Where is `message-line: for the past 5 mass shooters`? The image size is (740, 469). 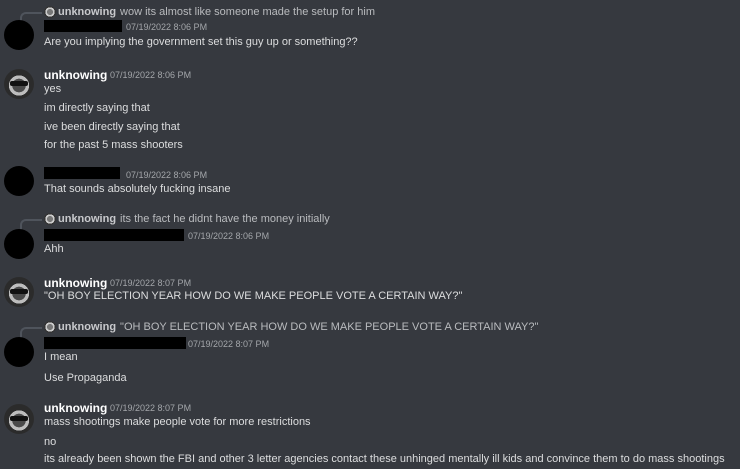 message-line: for the past 5 mass shooters is located at coordinates (113, 145).